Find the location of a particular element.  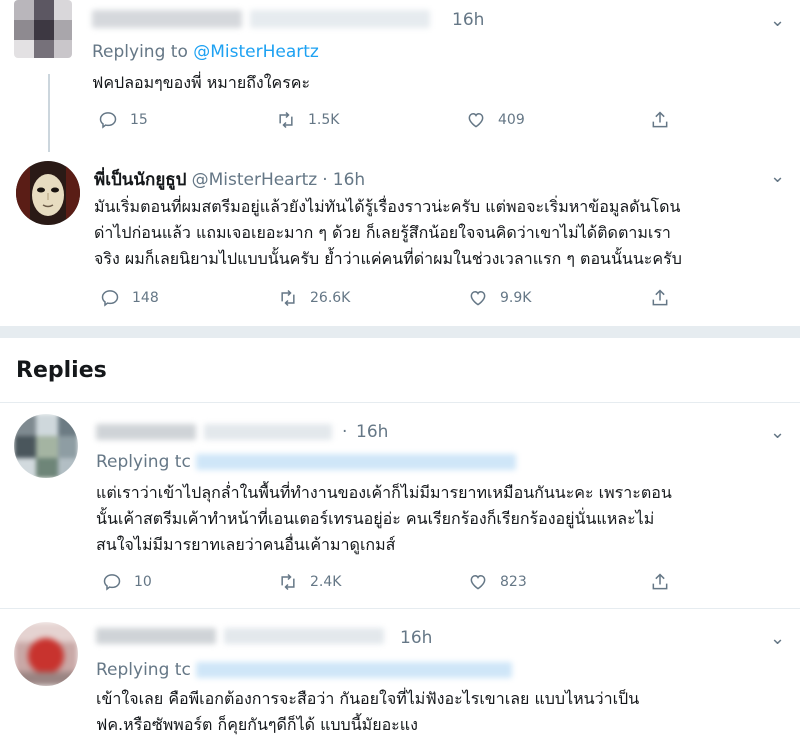

tweet-text-line: สนใจไม่มีมารยาทเลยว่าคนอื่นเค้ามาดูเกมส์ is located at coordinates (246, 544).